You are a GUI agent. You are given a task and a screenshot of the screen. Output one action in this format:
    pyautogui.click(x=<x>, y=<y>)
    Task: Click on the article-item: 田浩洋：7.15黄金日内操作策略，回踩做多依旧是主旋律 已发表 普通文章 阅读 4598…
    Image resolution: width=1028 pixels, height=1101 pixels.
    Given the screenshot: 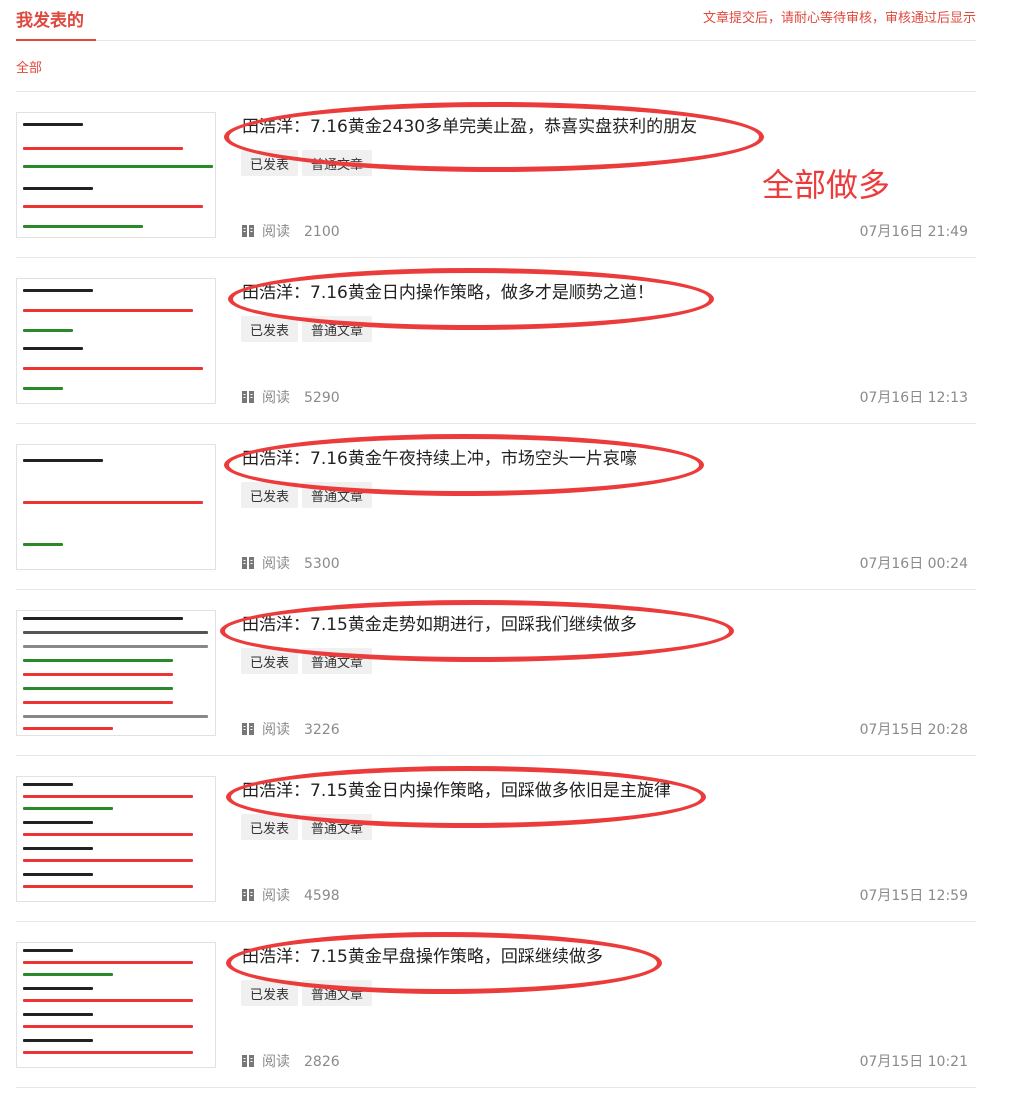 What is the action you would take?
    pyautogui.click(x=496, y=839)
    